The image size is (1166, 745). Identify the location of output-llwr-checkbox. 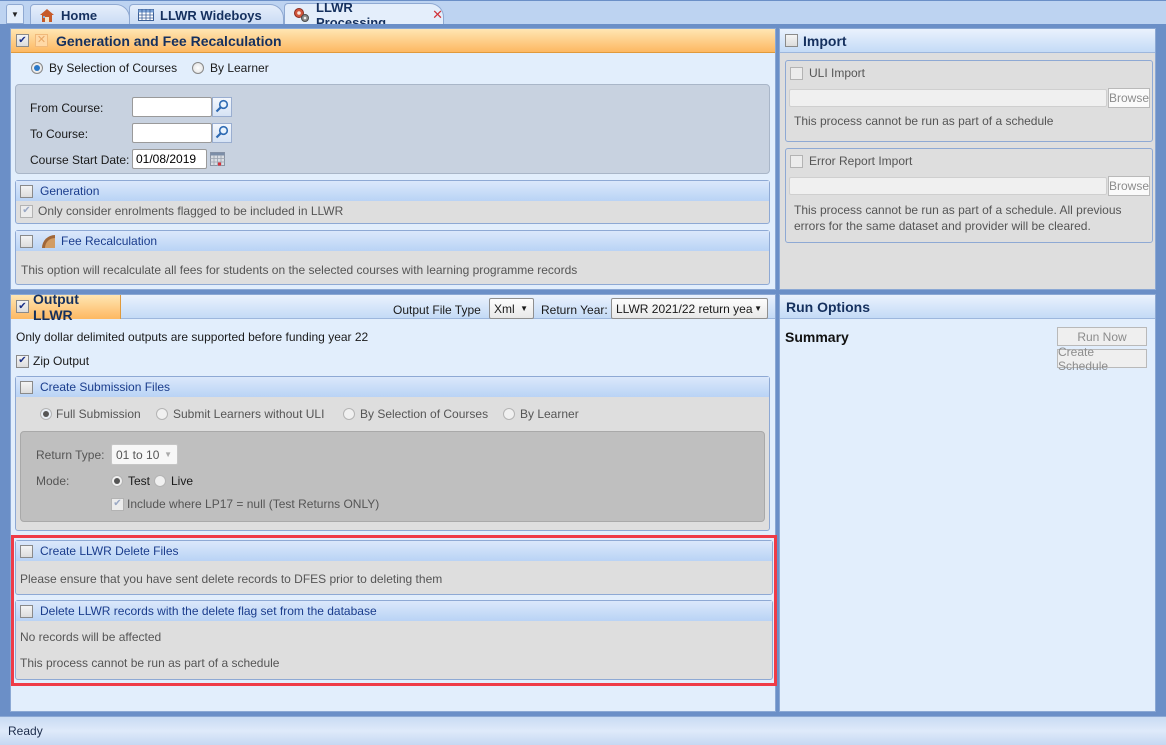
(22, 306).